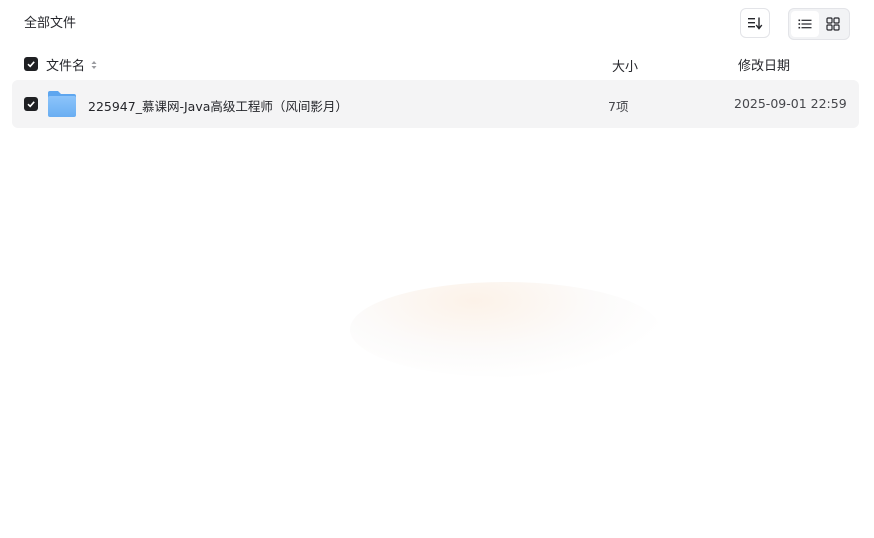  I want to click on grid-view-icon, so click(833, 24).